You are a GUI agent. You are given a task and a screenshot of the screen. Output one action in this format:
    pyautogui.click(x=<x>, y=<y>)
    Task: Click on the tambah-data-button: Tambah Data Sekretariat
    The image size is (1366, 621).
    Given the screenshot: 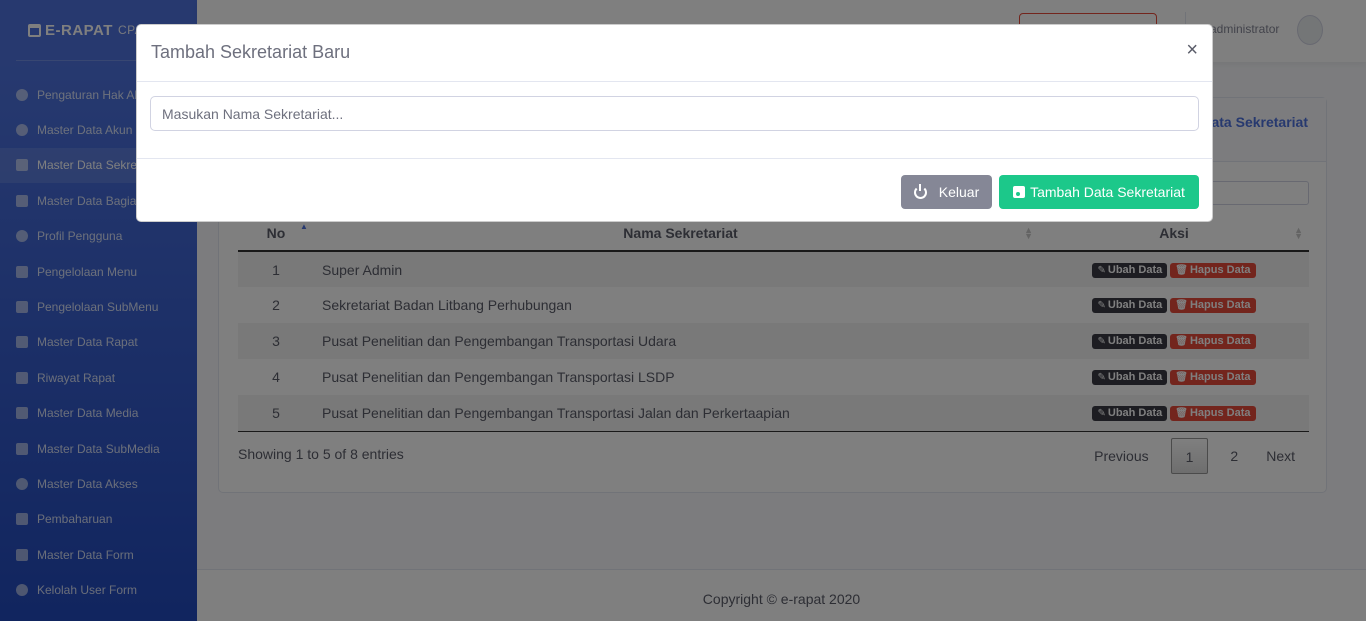 What is the action you would take?
    pyautogui.click(x=1099, y=192)
    